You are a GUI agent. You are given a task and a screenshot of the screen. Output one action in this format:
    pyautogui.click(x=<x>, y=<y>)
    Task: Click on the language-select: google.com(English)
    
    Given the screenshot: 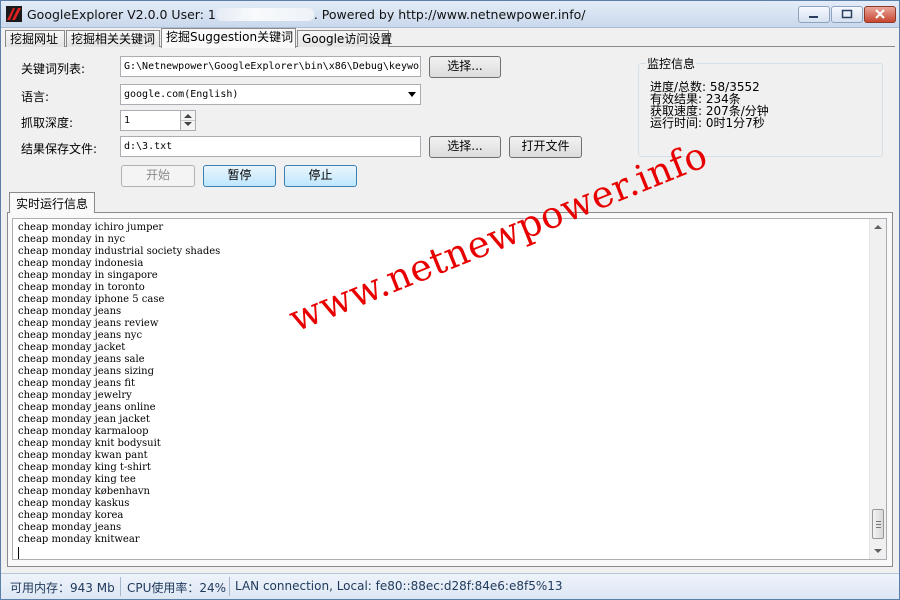 What is the action you would take?
    pyautogui.click(x=270, y=94)
    